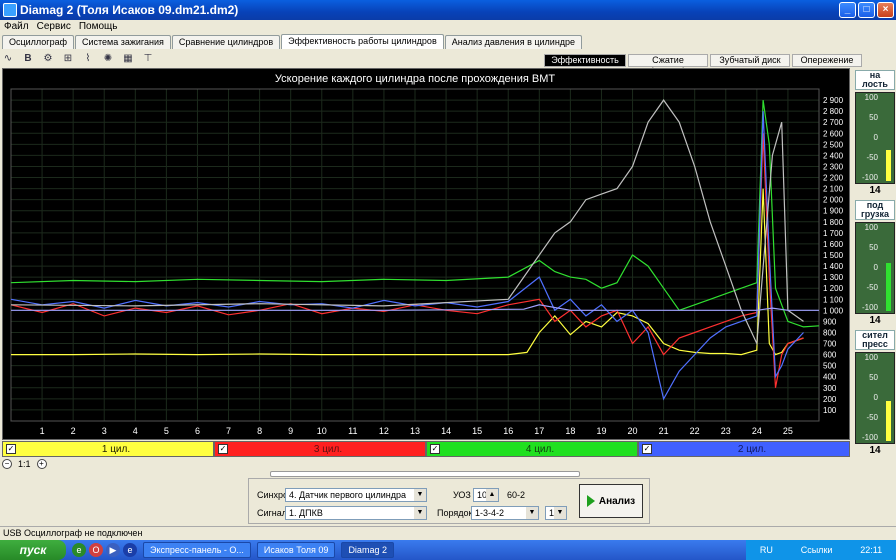 This screenshot has height=560, width=896. What do you see at coordinates (79, 550) in the screenshot?
I see `browser-icon: e` at bounding box center [79, 550].